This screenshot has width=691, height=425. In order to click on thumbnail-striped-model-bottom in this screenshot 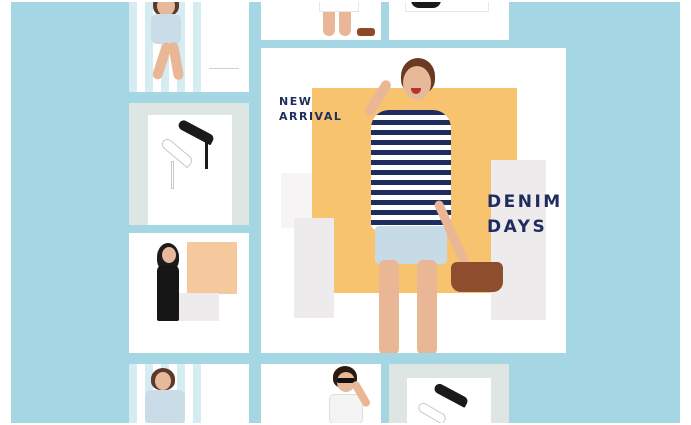, I will do `click(189, 393)`.